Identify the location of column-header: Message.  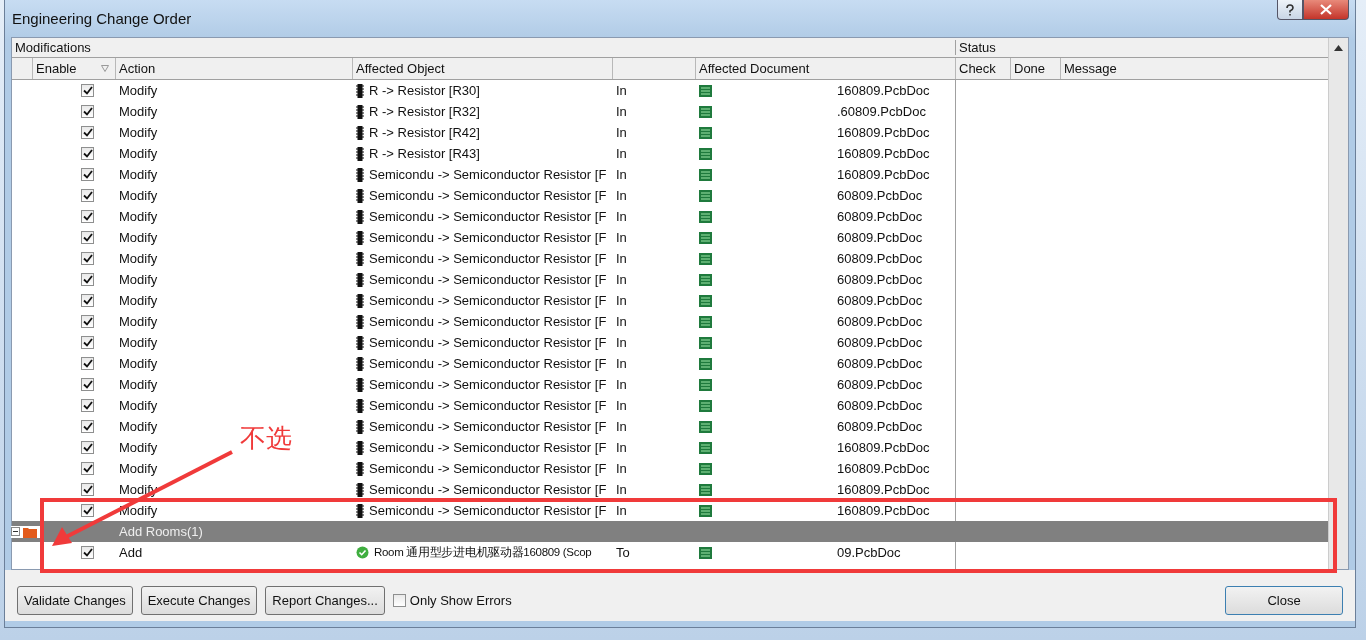
(1090, 69).